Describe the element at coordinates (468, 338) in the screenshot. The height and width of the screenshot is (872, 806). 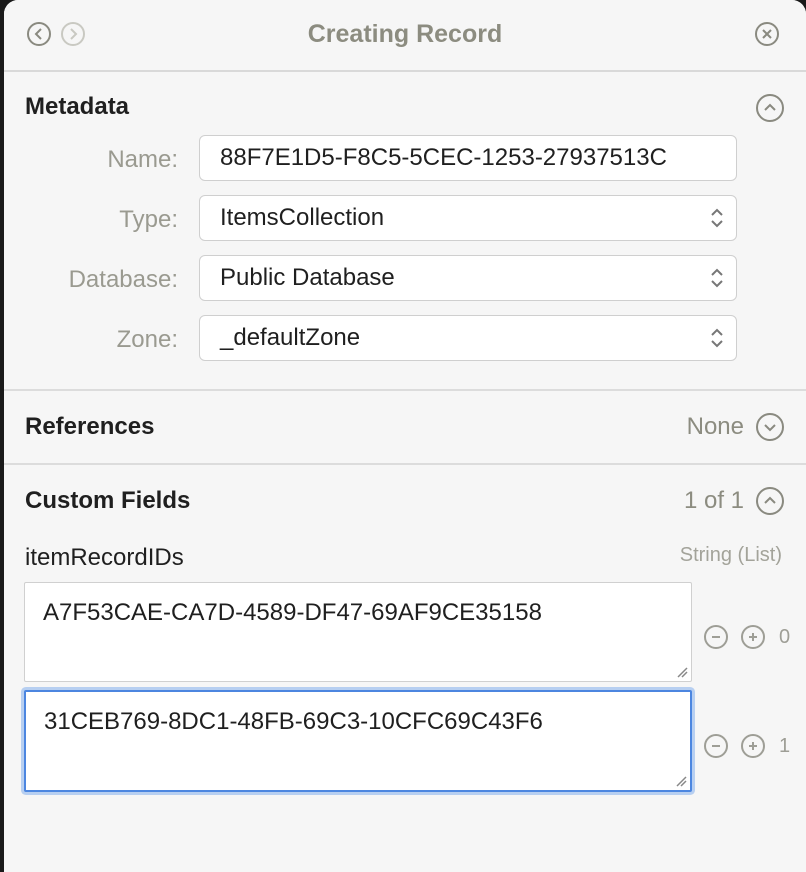
I see `zone-select: _defaultZone` at that location.